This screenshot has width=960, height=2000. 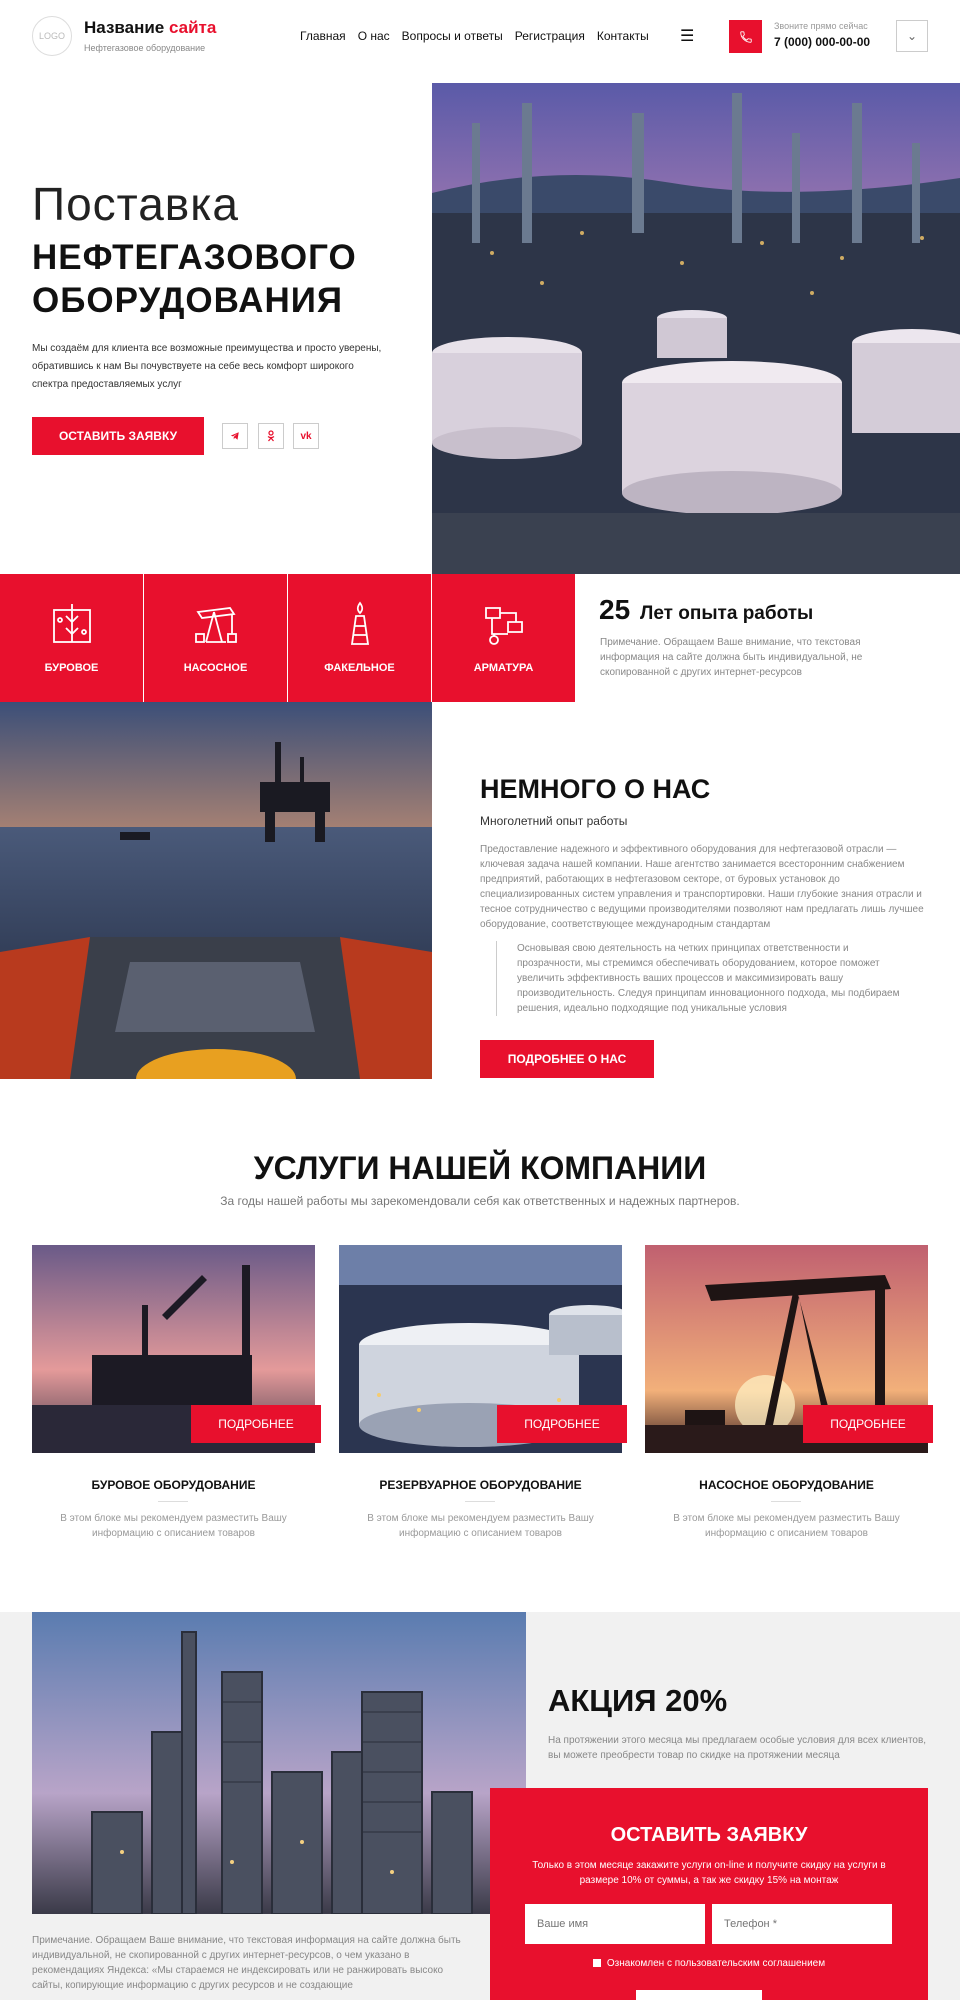 I want to click on service-title: РЕЗЕРВУАРНОЕ ОБОРУДОВАНИЕ, so click(x=480, y=1485).